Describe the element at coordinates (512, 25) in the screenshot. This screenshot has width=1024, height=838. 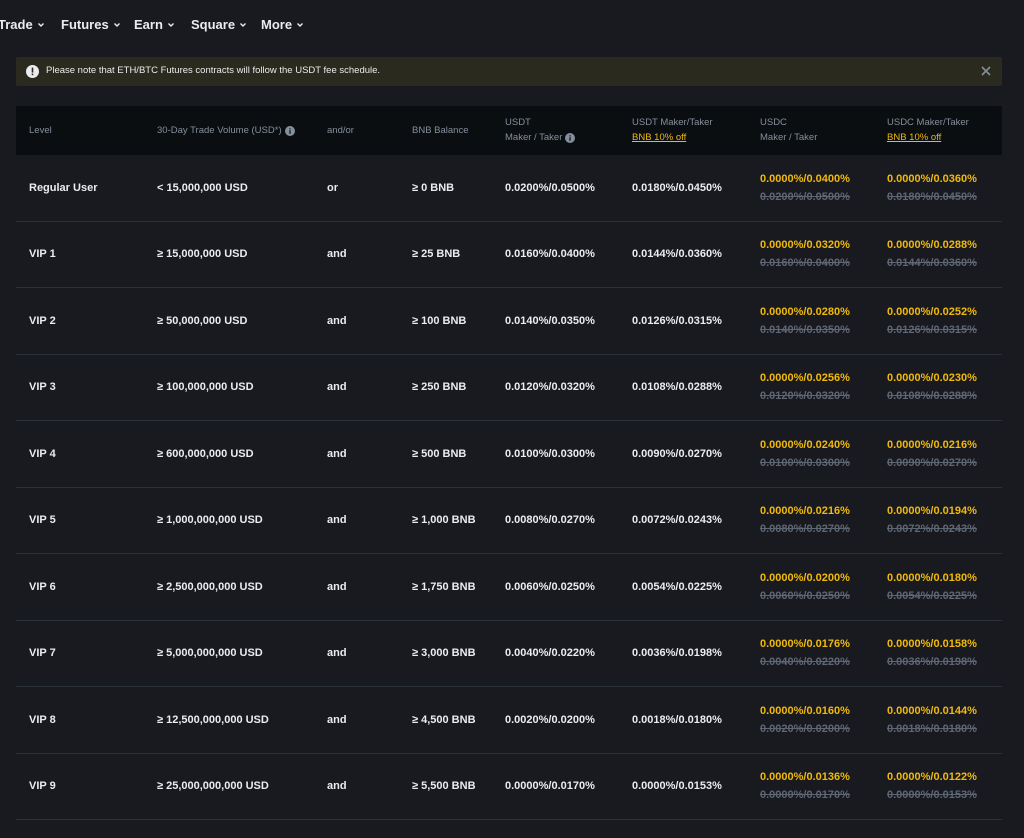
I see `top-nav: Trade Futures Earn Square More` at that location.